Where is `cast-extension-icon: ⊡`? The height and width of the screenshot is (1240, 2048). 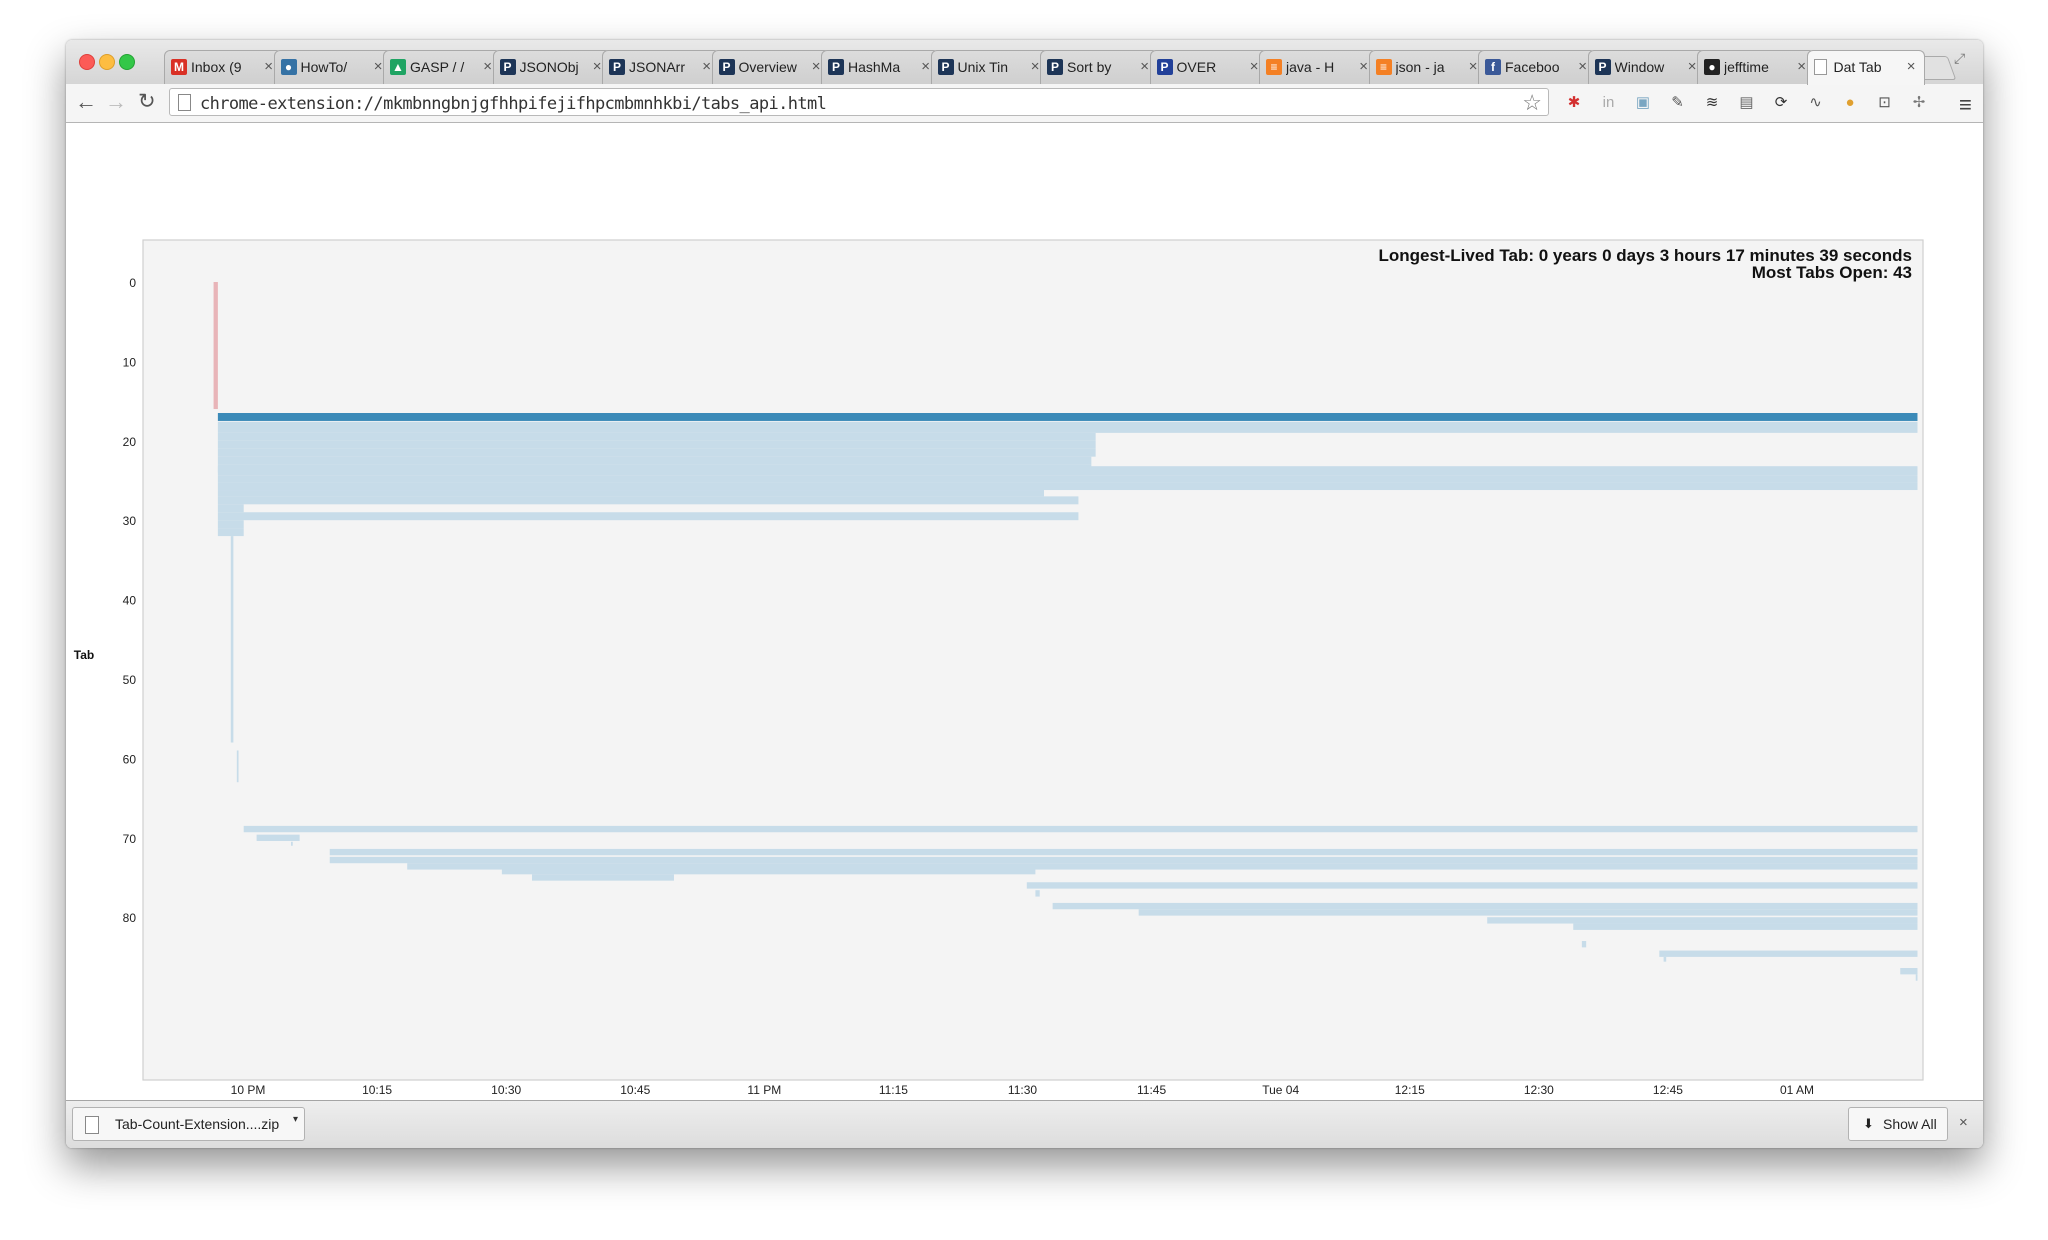 cast-extension-icon: ⊡ is located at coordinates (1885, 103).